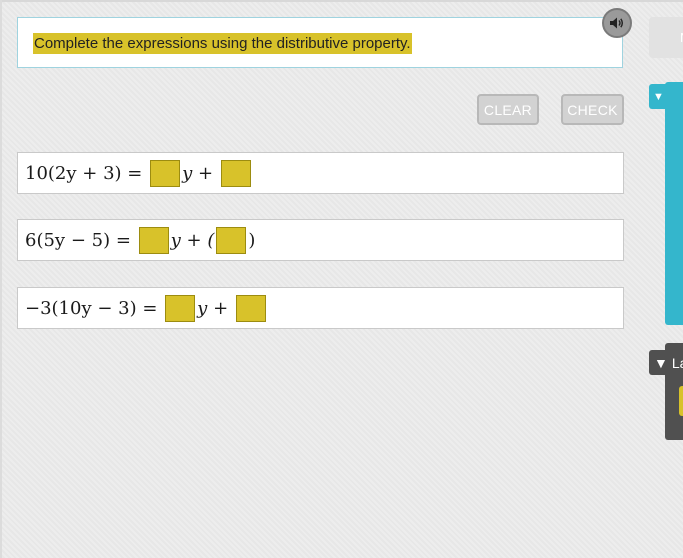 Image resolution: width=683 pixels, height=558 pixels. I want to click on side-dark-panel-toggle: ▼ La, so click(666, 362).